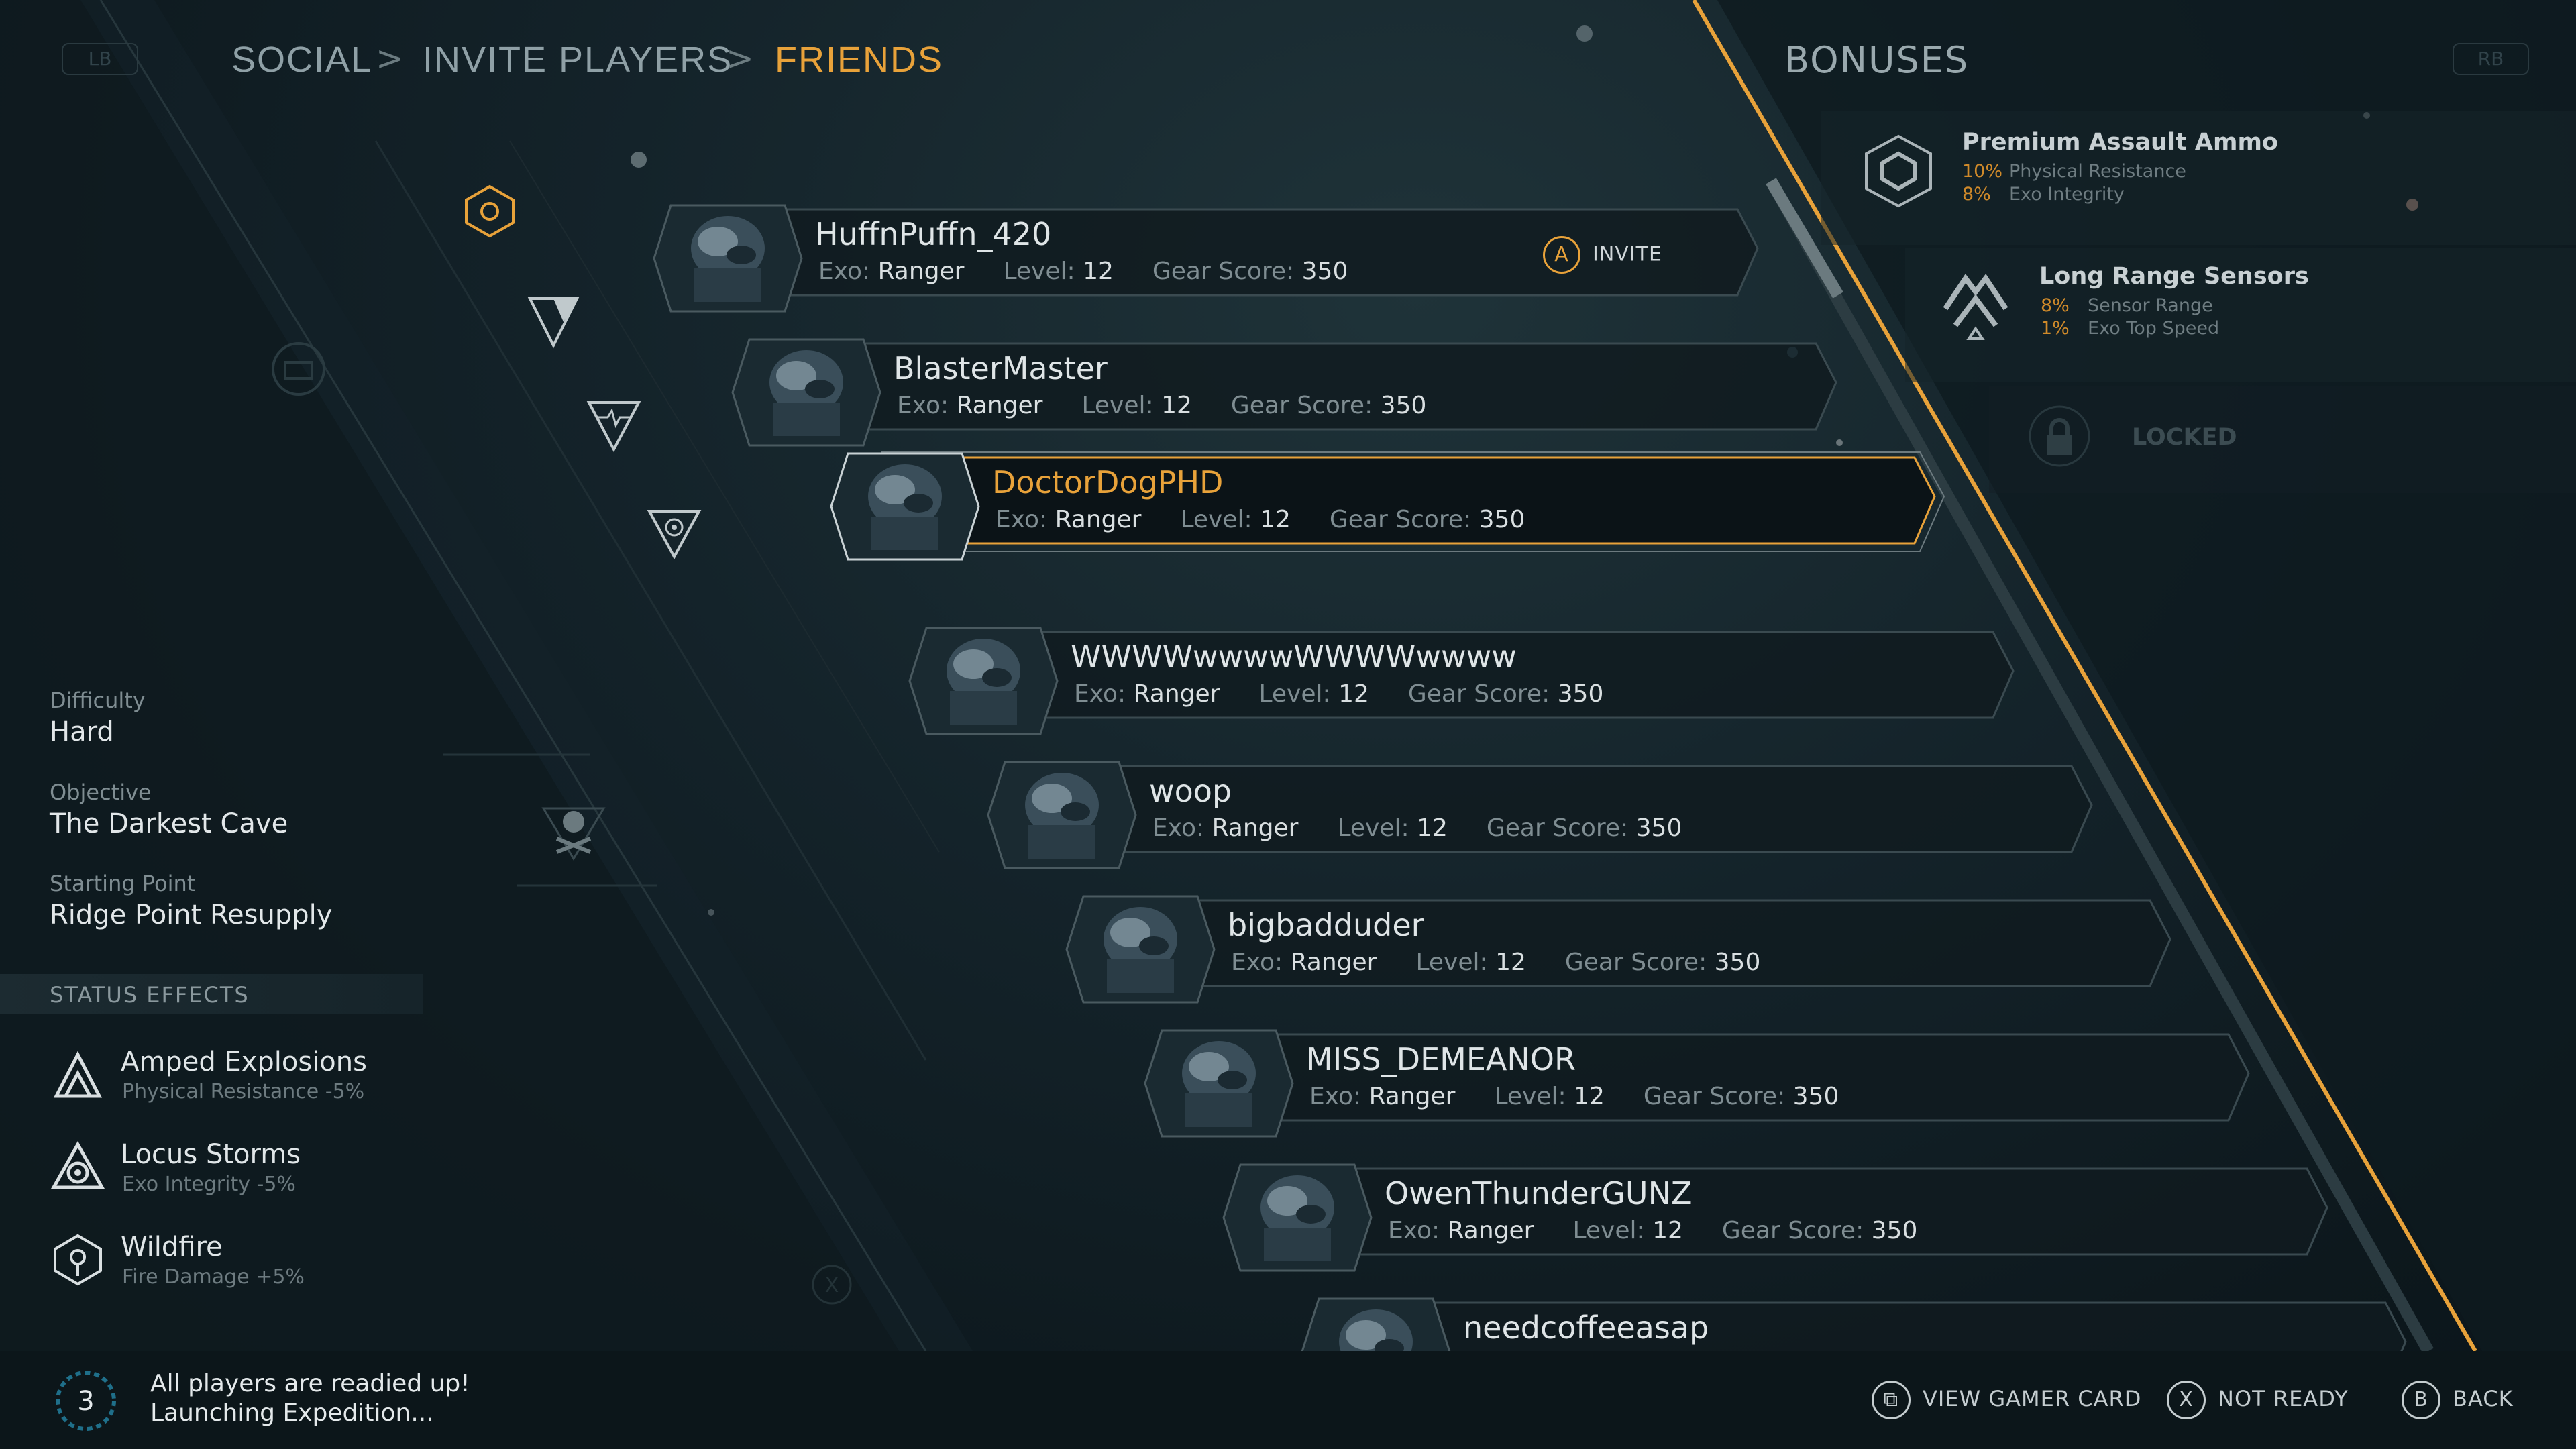 This screenshot has width=2576, height=1449. Describe the element at coordinates (2186, 1400) in the screenshot. I see `x-button-icon: X` at that location.